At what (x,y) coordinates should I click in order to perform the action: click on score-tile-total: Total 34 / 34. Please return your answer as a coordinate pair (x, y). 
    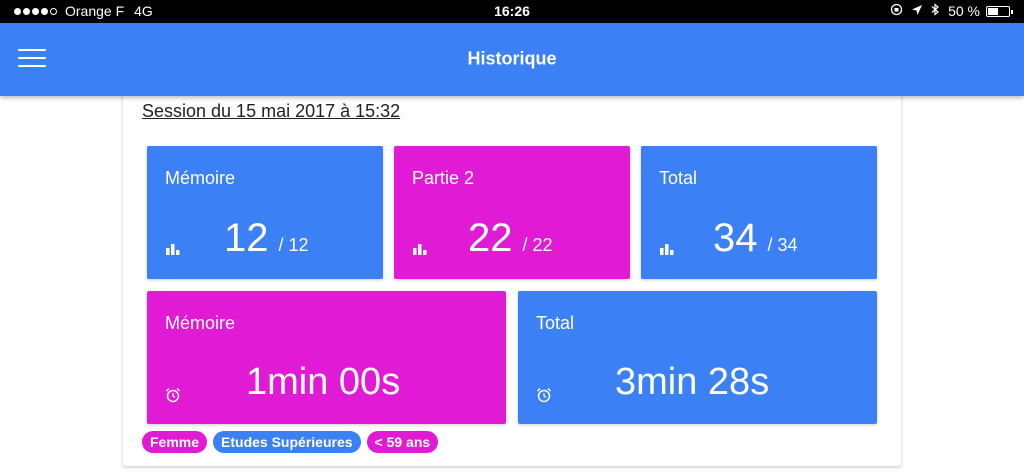
    Looking at the image, I should click on (759, 212).